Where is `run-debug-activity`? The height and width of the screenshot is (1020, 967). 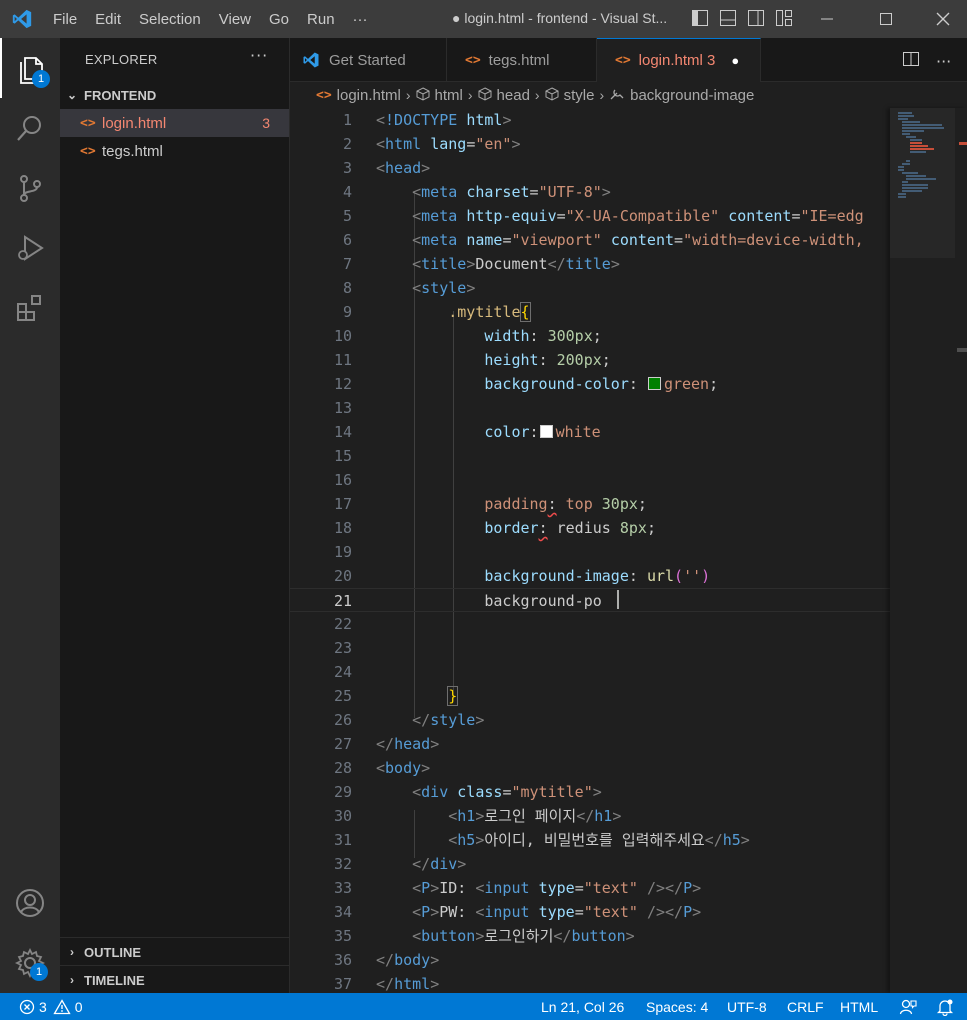
run-debug-activity is located at coordinates (30, 248).